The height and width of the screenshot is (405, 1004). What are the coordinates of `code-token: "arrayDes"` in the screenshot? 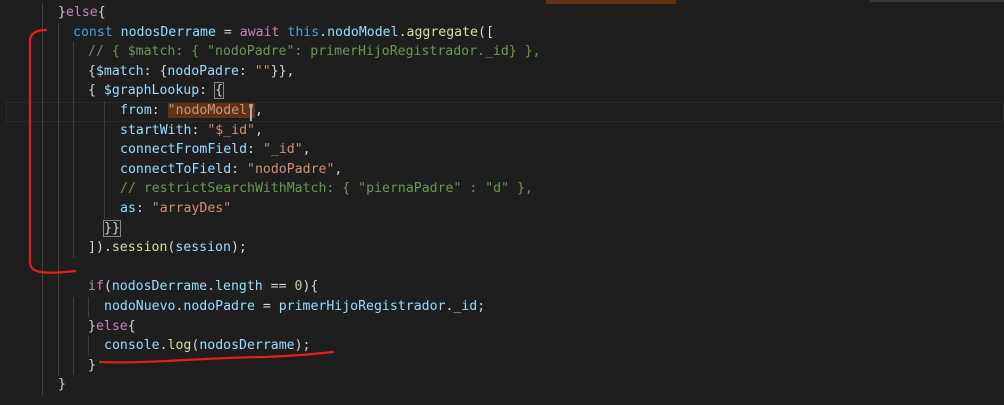 It's located at (191, 208).